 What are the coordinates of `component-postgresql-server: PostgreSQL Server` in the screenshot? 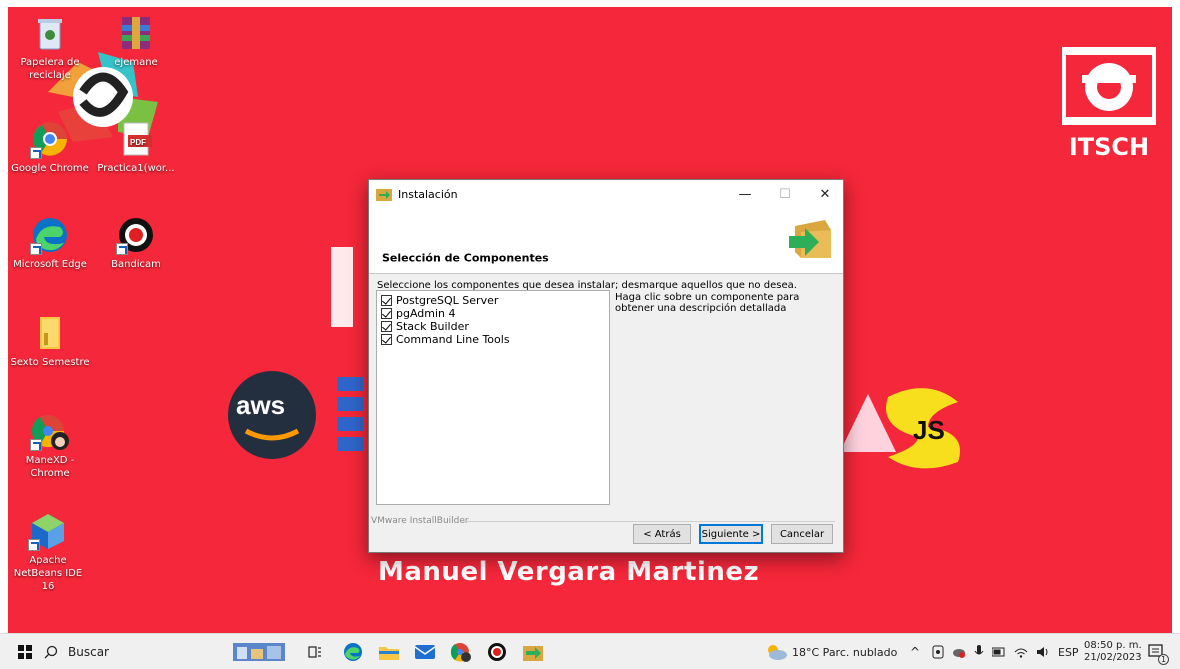 It's located at (493, 300).